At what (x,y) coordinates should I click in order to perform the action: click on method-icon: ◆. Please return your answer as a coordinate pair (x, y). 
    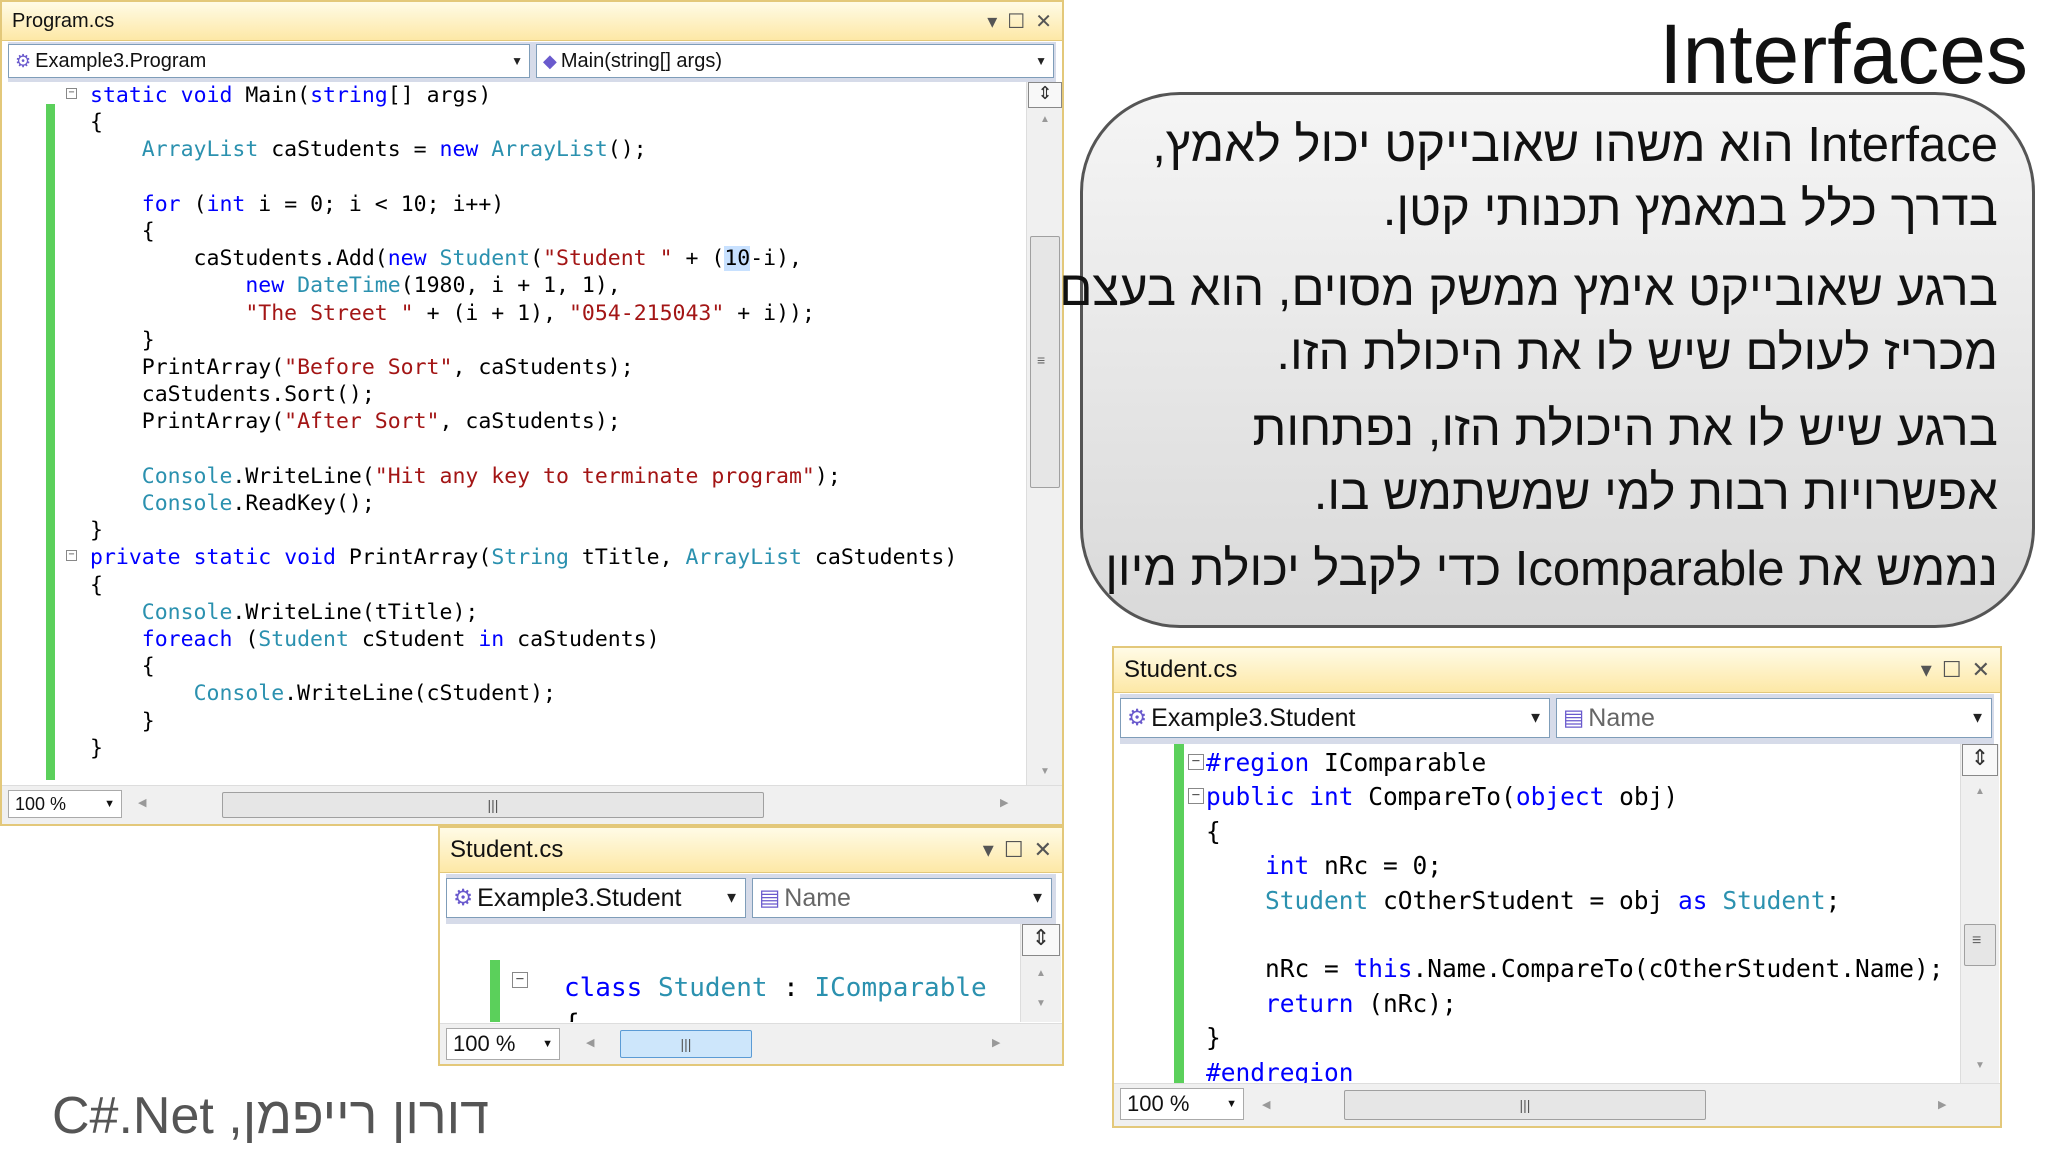
    Looking at the image, I should click on (550, 60).